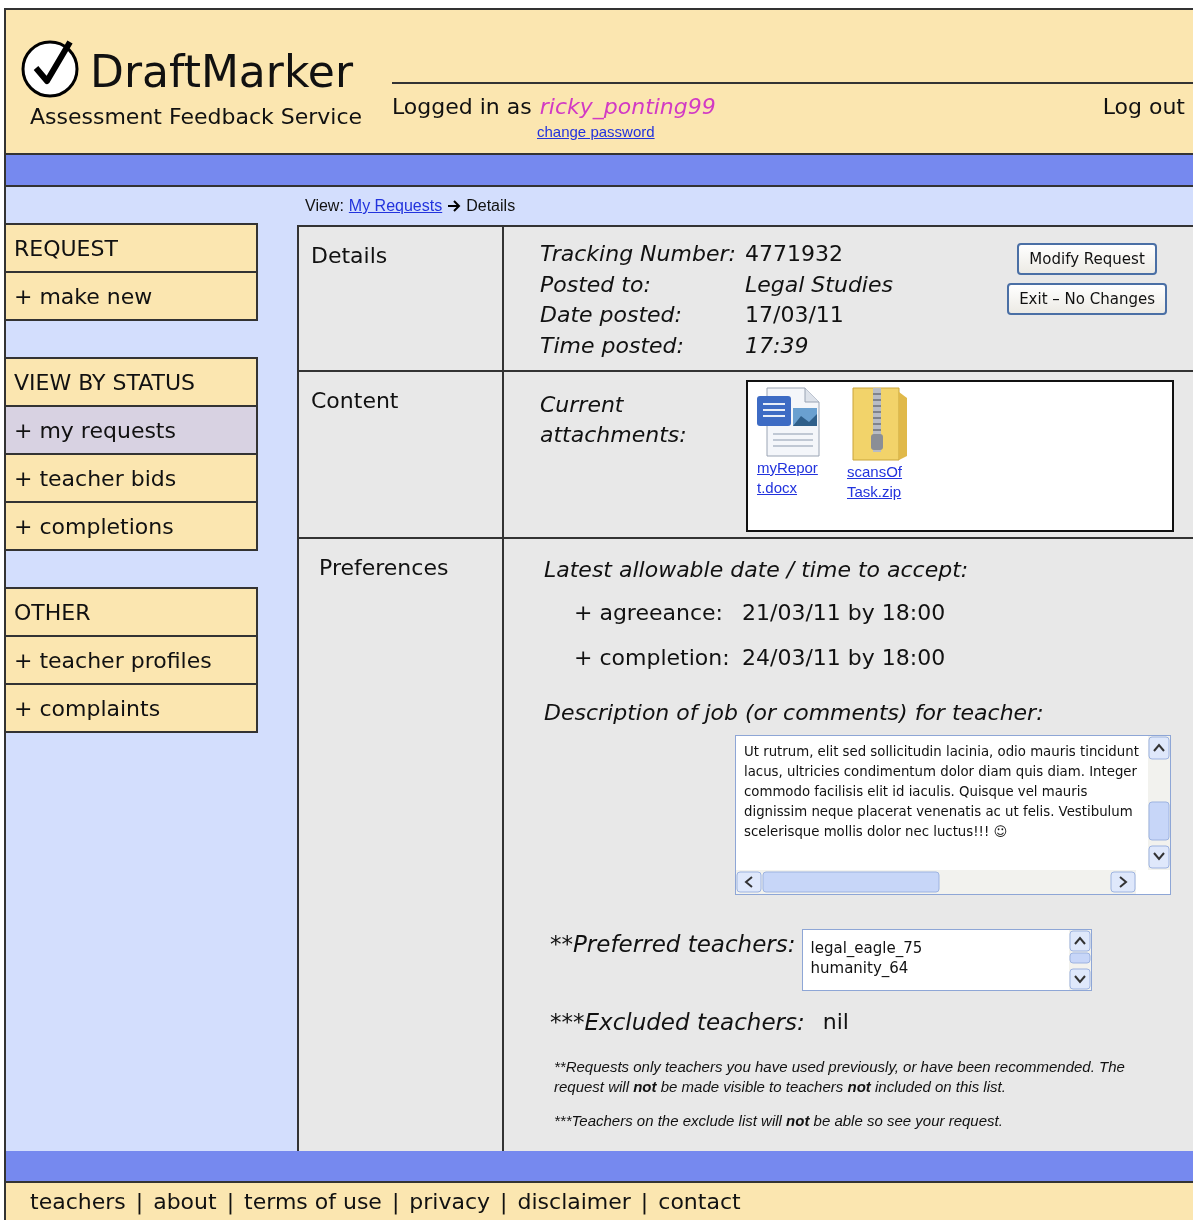 Image resolution: width=1193 pixels, height=1222 pixels. What do you see at coordinates (777, 345) in the screenshot?
I see `field-value: 17:39` at bounding box center [777, 345].